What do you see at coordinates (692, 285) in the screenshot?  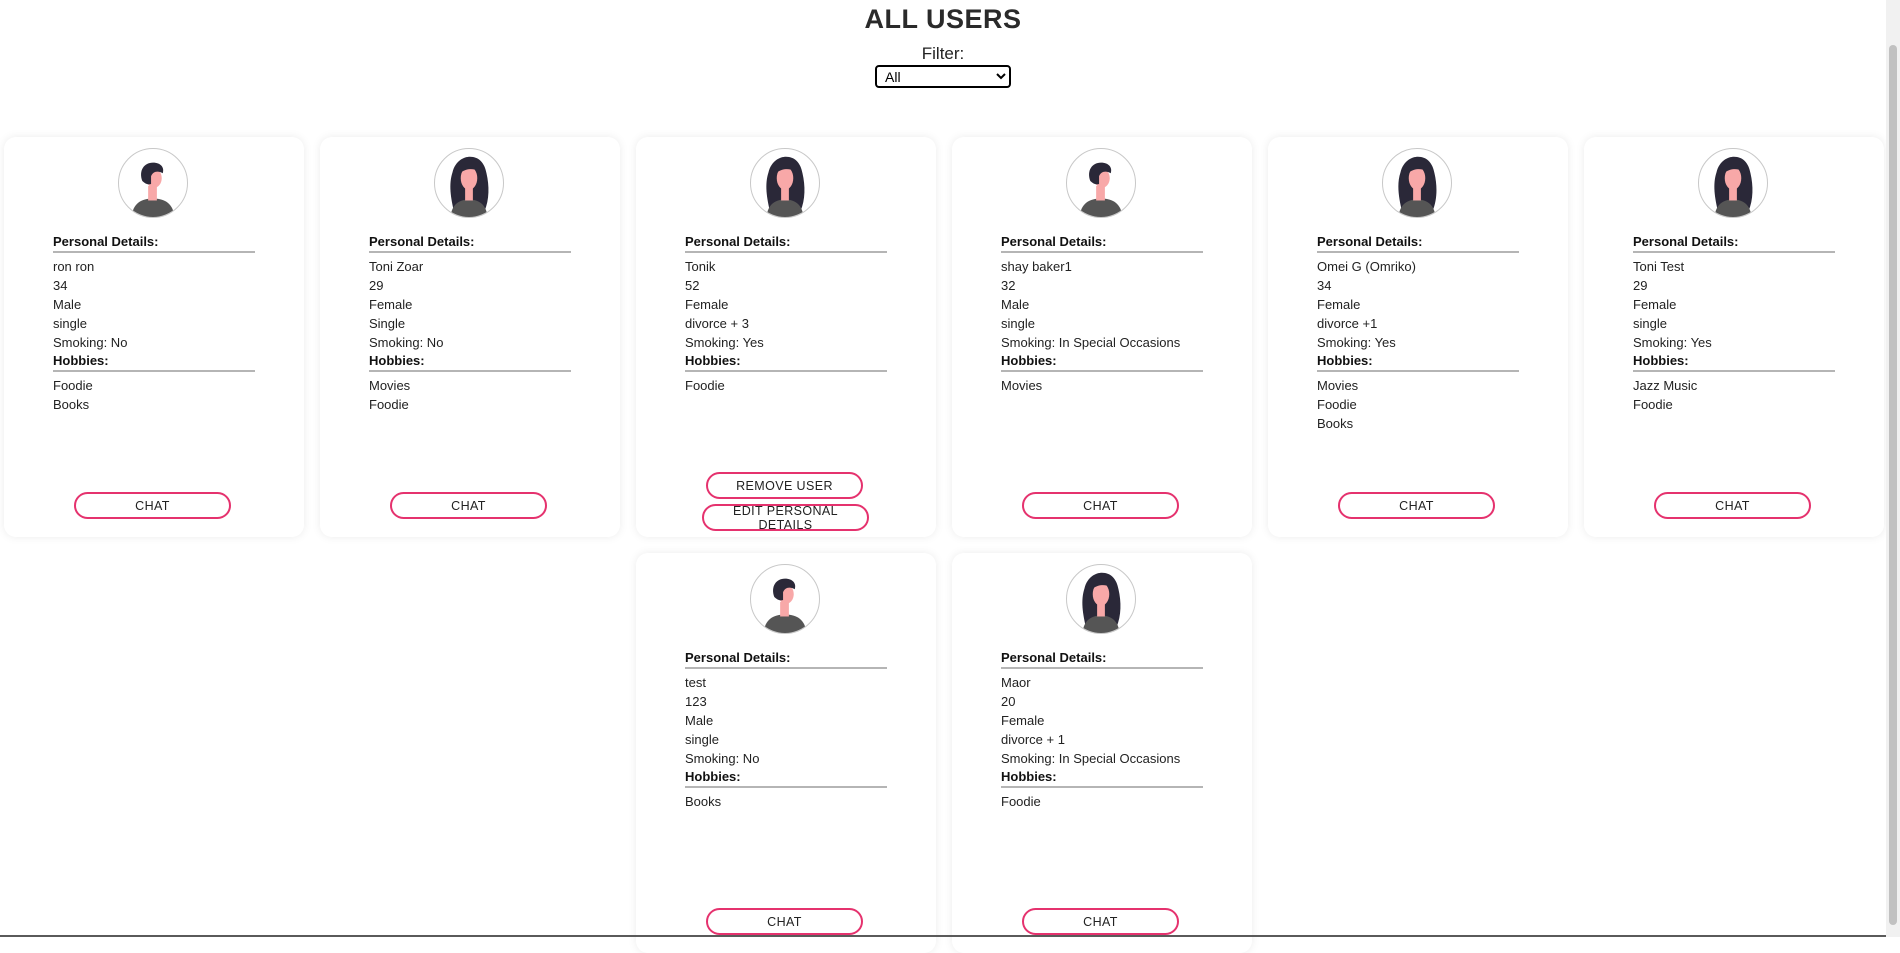 I see `user-age: 52` at bounding box center [692, 285].